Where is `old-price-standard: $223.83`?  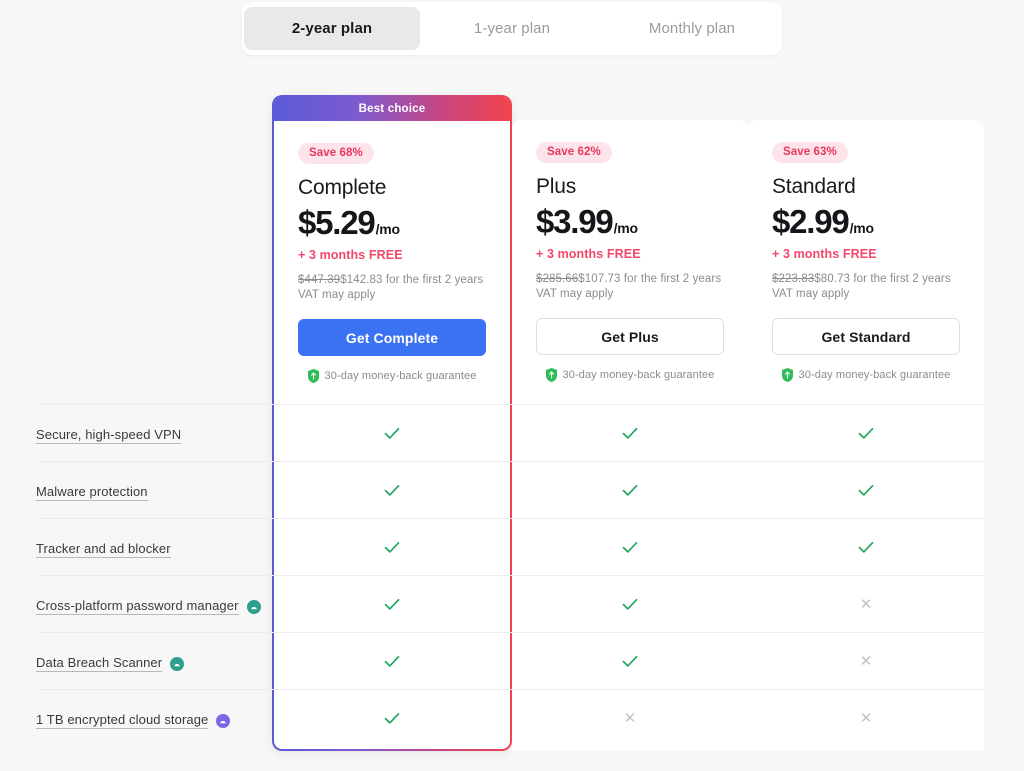 old-price-standard: $223.83 is located at coordinates (793, 279).